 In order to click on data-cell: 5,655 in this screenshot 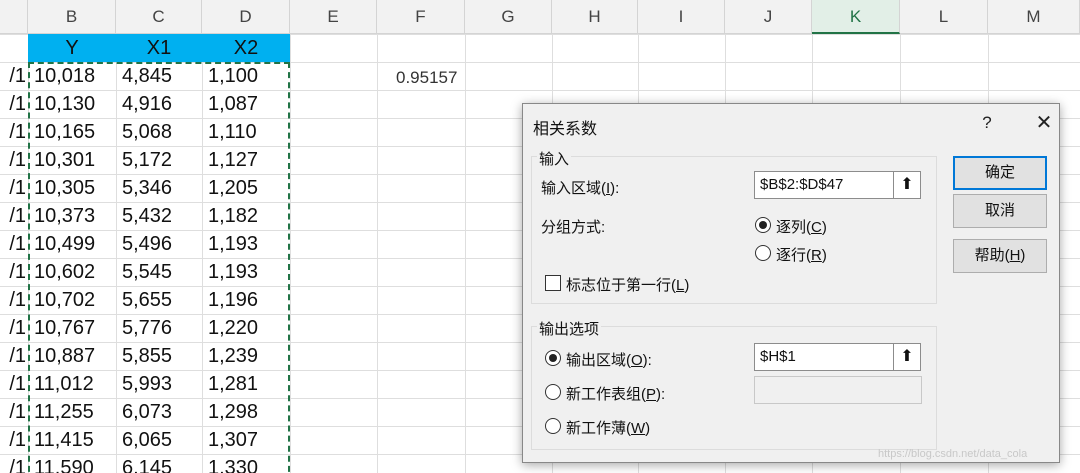, I will do `click(159, 300)`.